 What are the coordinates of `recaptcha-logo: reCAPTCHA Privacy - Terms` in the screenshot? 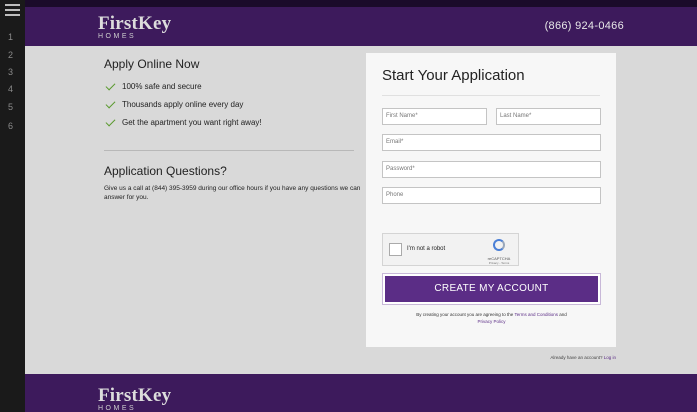 It's located at (499, 251).